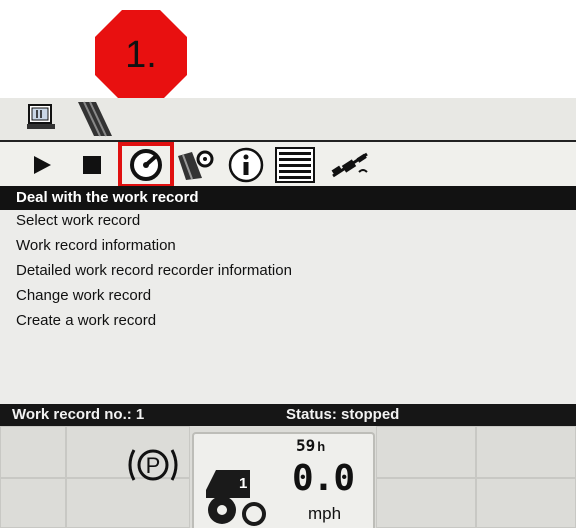 The width and height of the screenshot is (576, 528). I want to click on record-status: Status: stopped, so click(343, 414).